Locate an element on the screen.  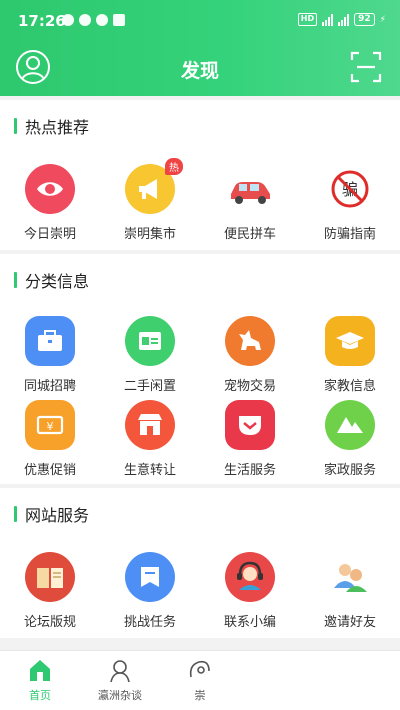
scan-icon is located at coordinates (366, 67).